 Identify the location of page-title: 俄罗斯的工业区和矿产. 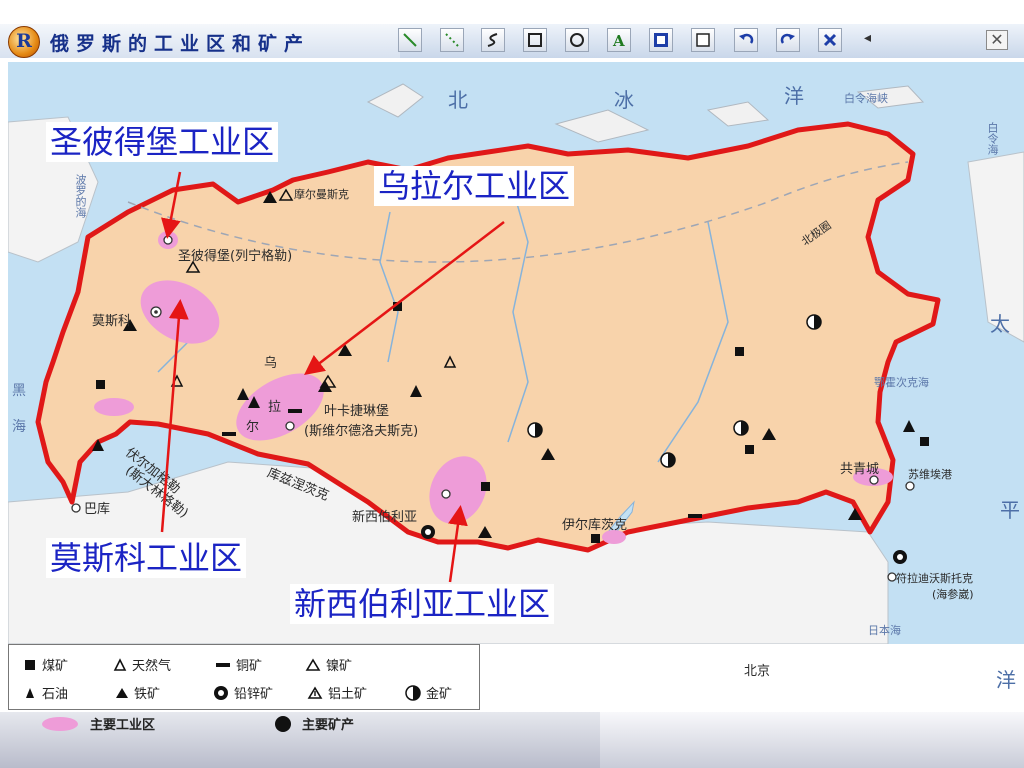
(180, 44).